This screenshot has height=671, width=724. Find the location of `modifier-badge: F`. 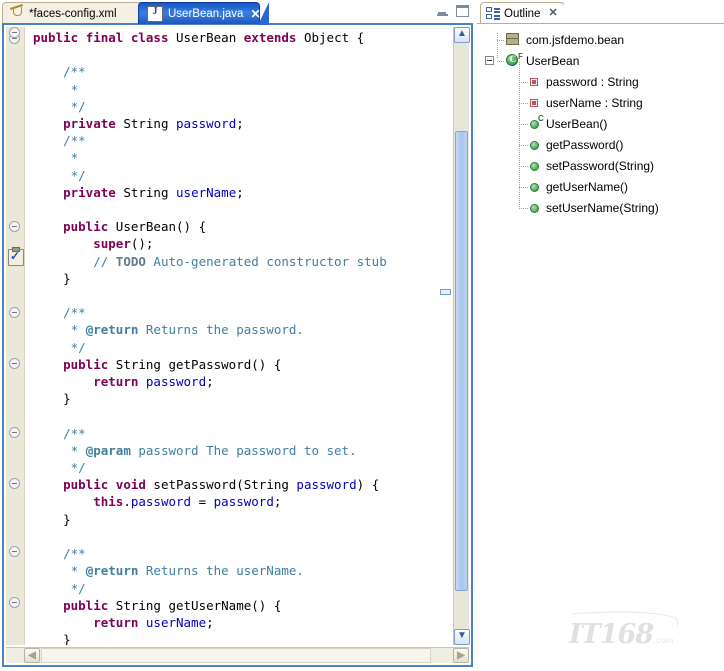

modifier-badge: F is located at coordinates (520, 56).